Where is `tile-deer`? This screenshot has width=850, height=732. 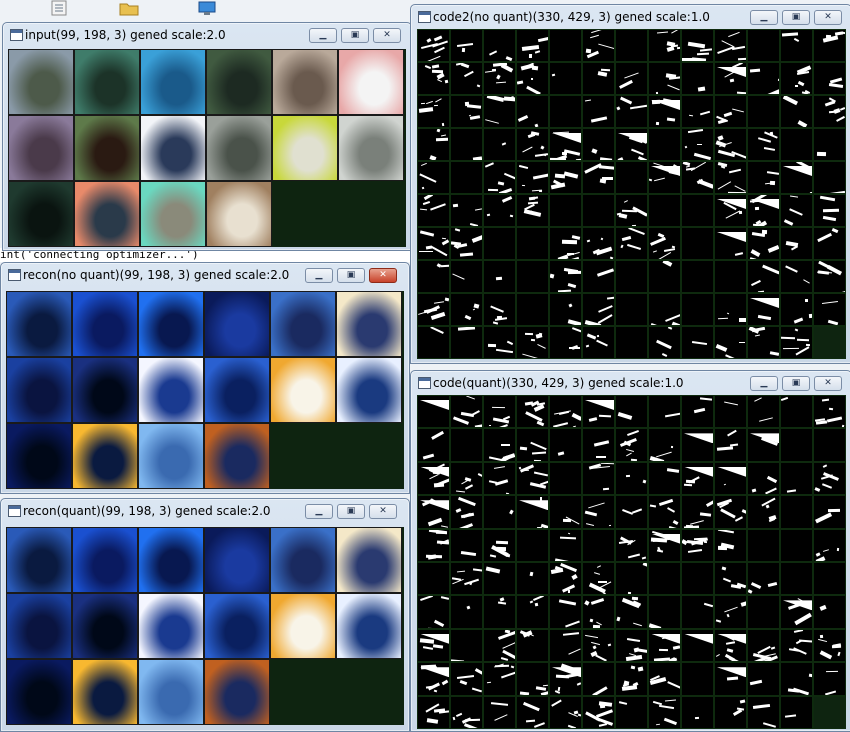 tile-deer is located at coordinates (39, 456).